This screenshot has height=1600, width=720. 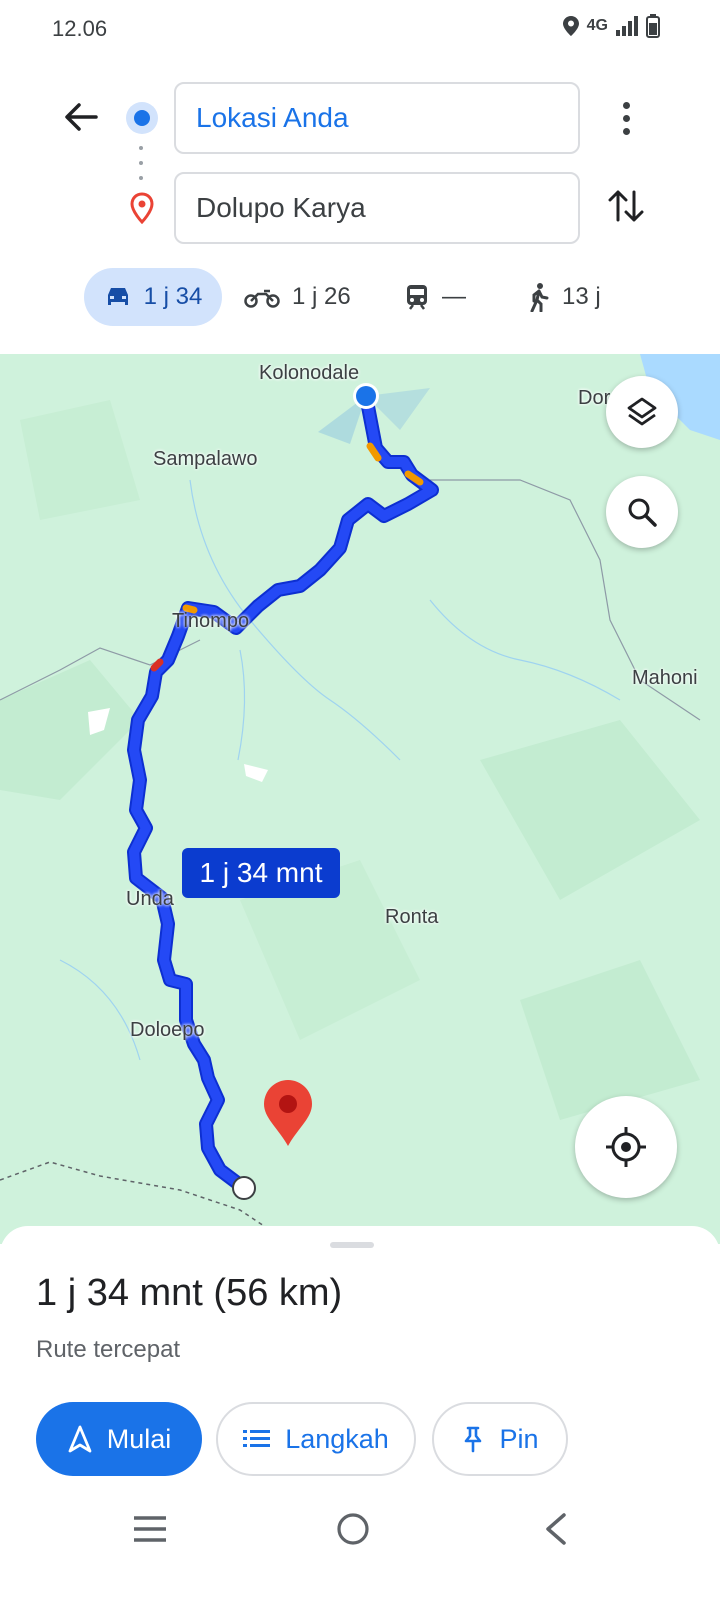 I want to click on layers-button, so click(x=642, y=412).